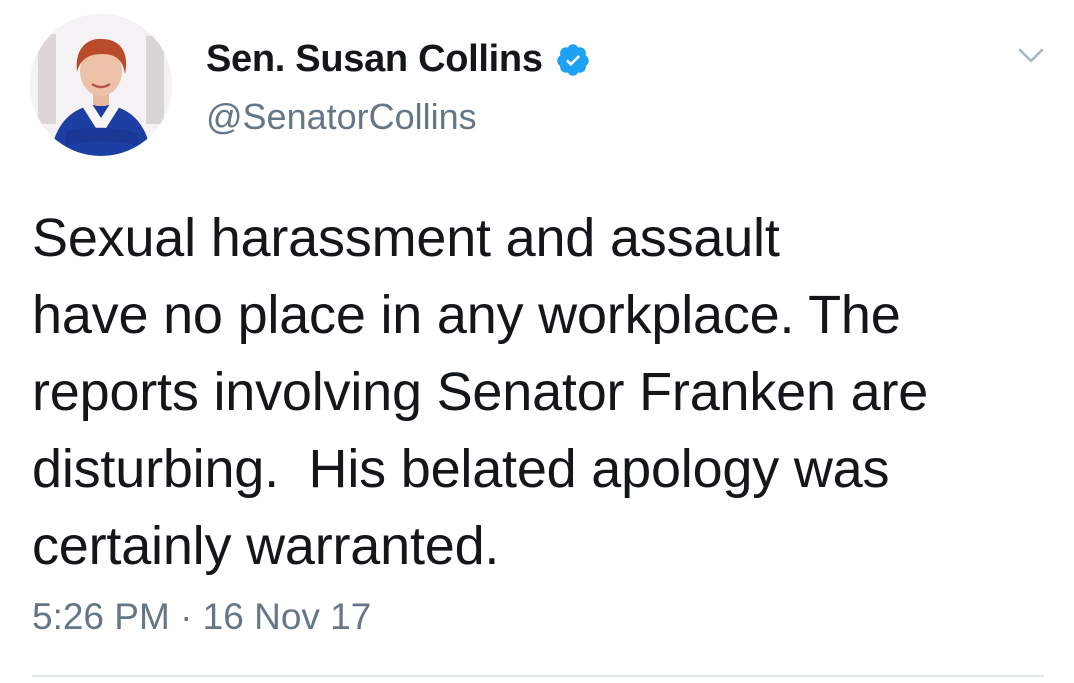 The height and width of the screenshot is (683, 1074). I want to click on author-name-row: Sen. Susan Collins, so click(398, 59).